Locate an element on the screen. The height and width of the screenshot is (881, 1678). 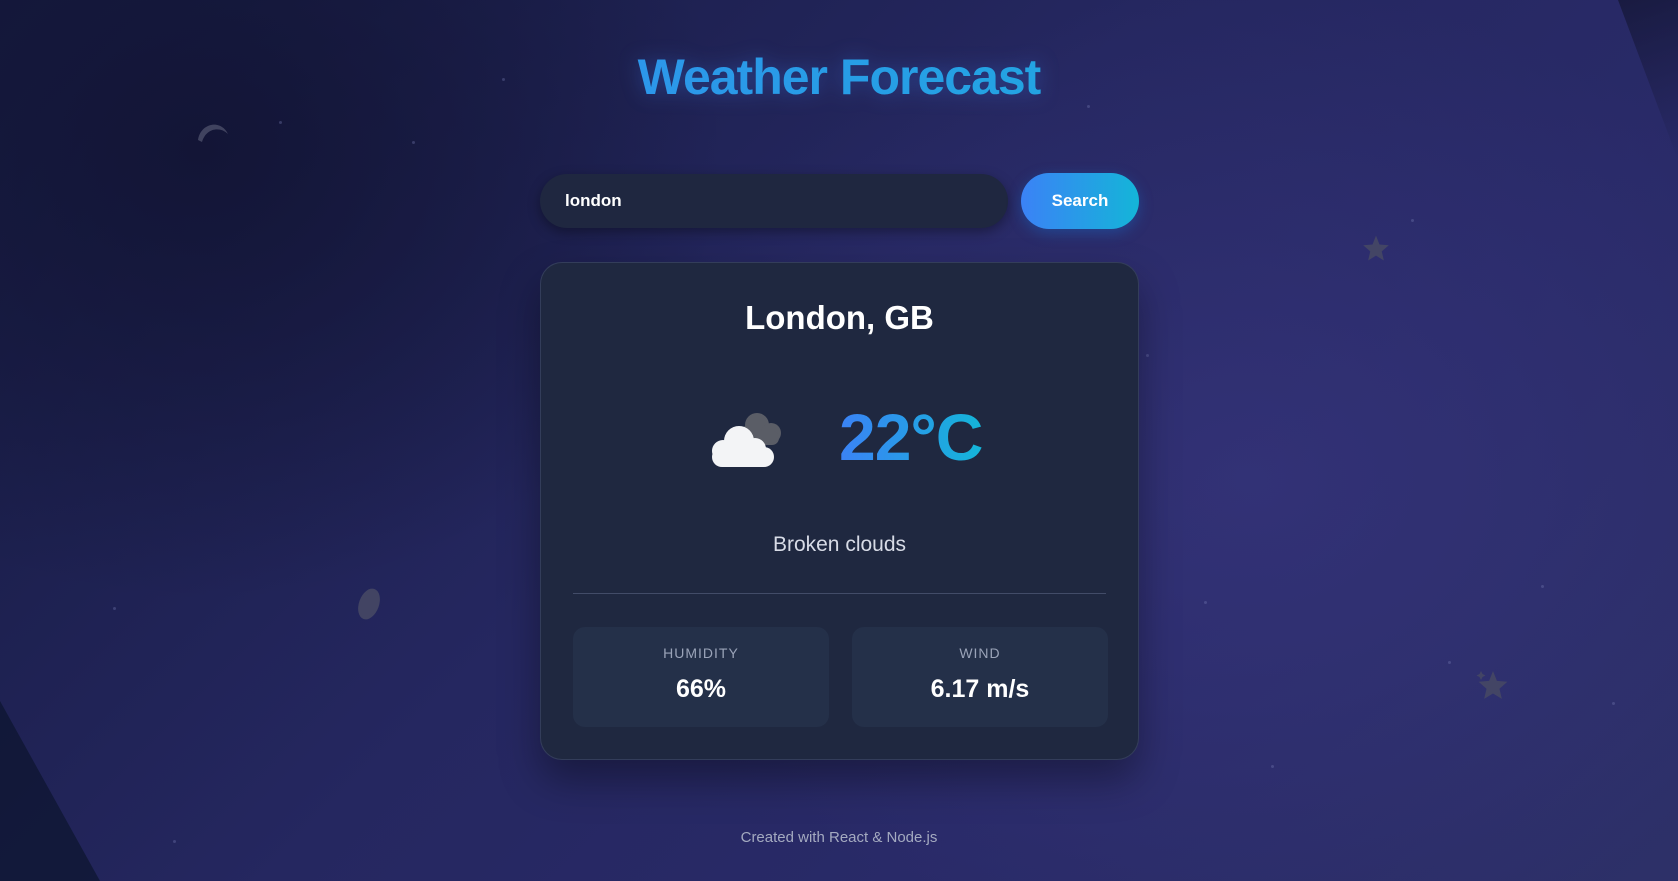
search-button: Search is located at coordinates (1080, 201).